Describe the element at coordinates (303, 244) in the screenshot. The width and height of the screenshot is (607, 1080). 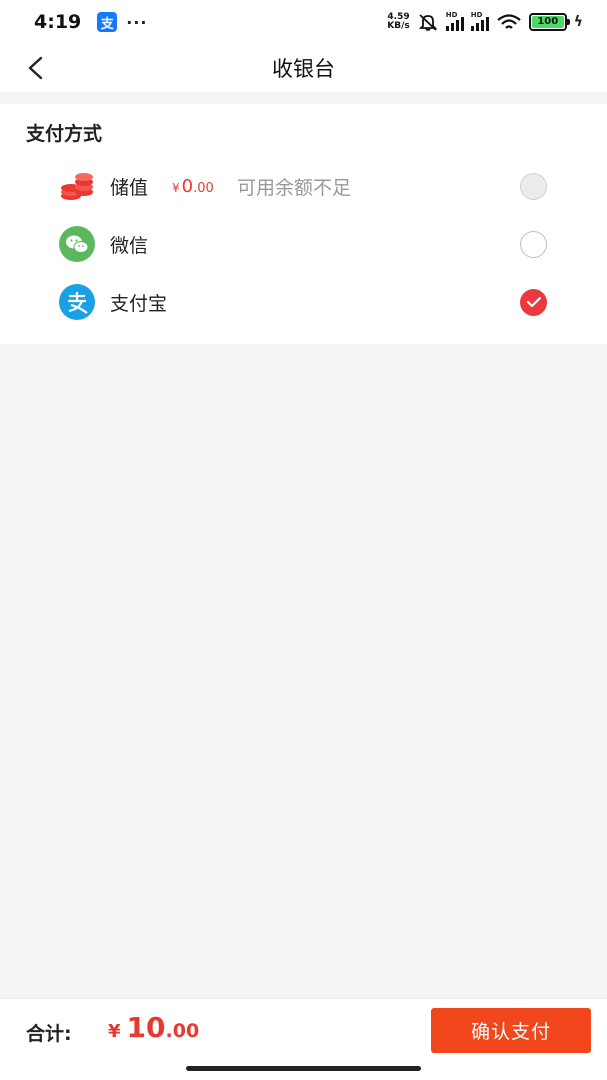
I see `pay-option-wechat: 微信` at that location.